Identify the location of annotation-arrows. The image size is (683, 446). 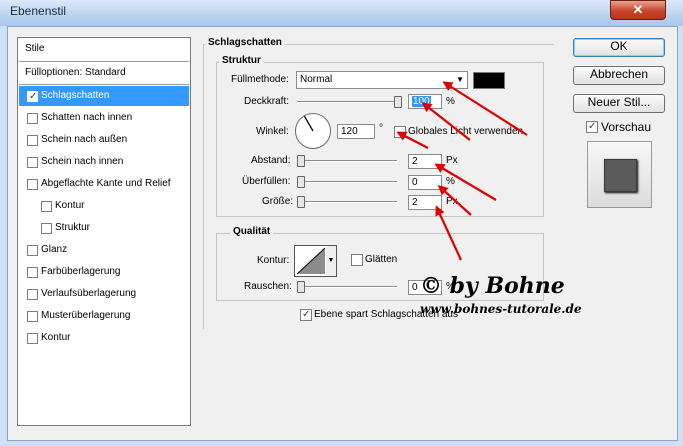
(462, 171).